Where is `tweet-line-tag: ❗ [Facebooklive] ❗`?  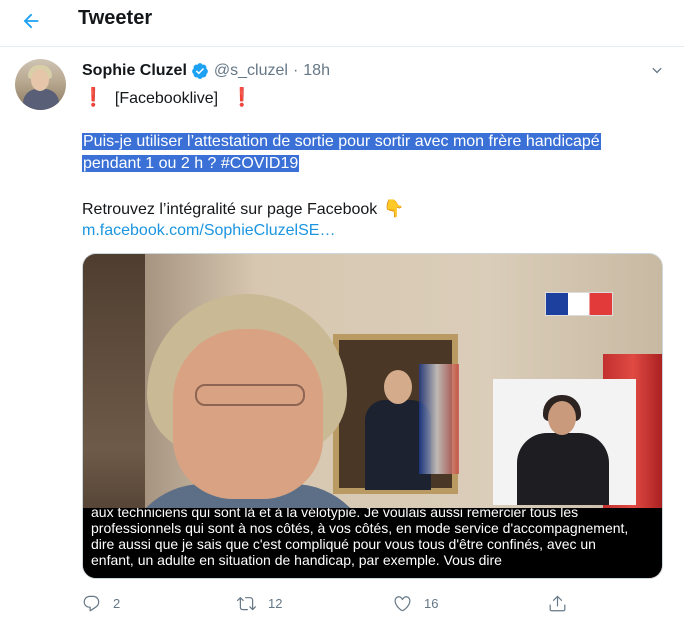
tweet-line-tag: ❗ [Facebooklive] ❗ is located at coordinates (167, 98).